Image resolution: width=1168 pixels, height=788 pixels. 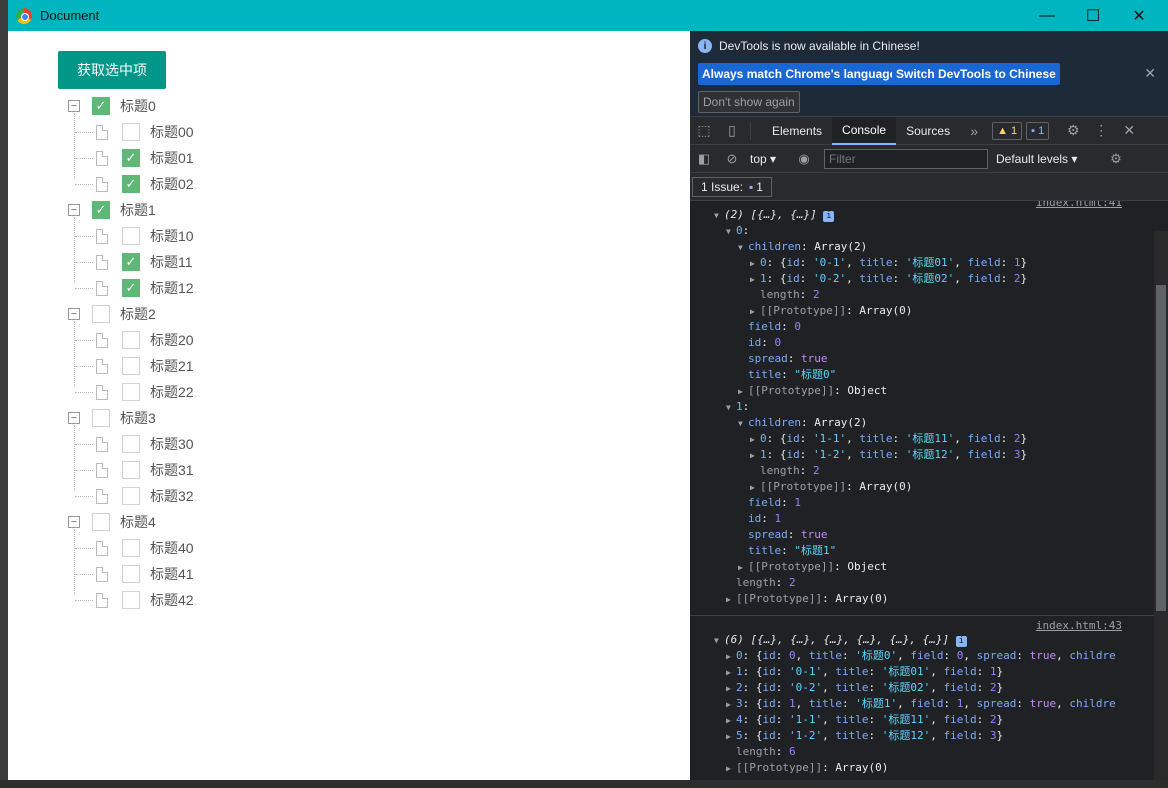 I want to click on console-line: ▶ 2: {id: '0-2', title: '标题02', field: 2}, so click(x=929, y=688).